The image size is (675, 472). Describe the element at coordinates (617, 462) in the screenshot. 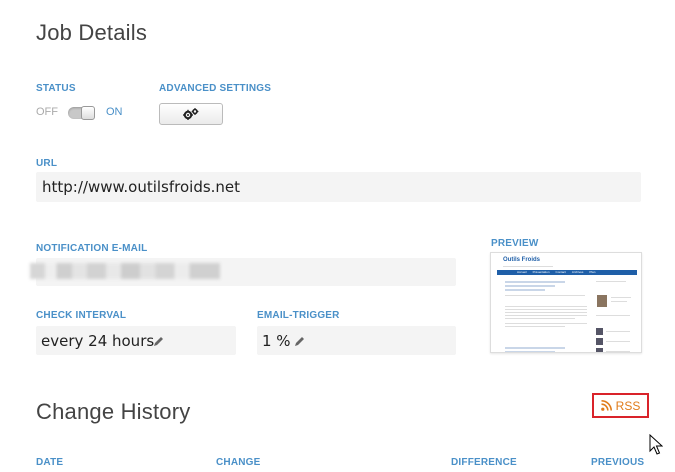

I see `column-header-previous: PREVIOUS` at that location.